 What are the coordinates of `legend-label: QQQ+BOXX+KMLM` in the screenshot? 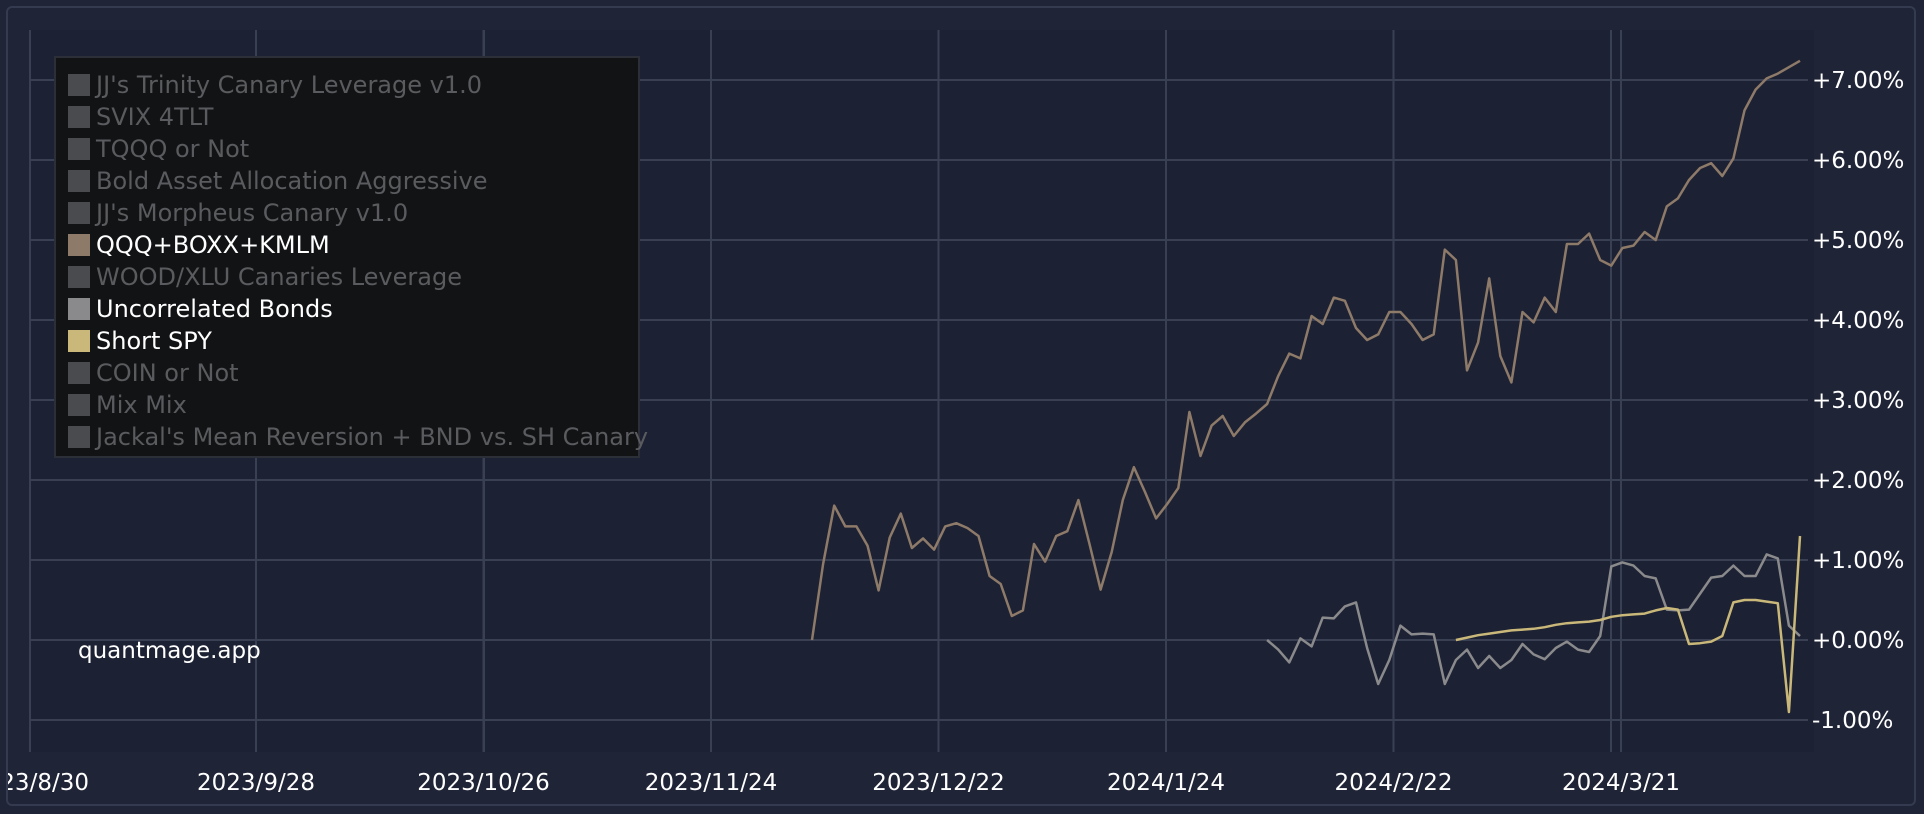 It's located at (213, 245).